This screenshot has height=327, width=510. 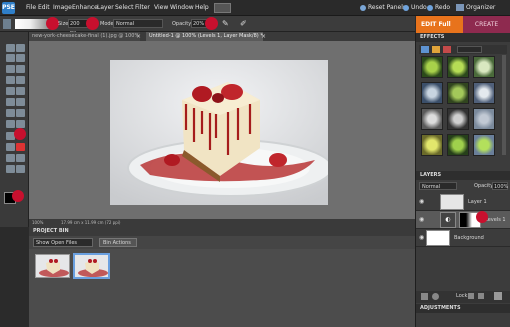 What do you see at coordinates (52, 266) in the screenshot?
I see `bin-thumbnail` at bounding box center [52, 266].